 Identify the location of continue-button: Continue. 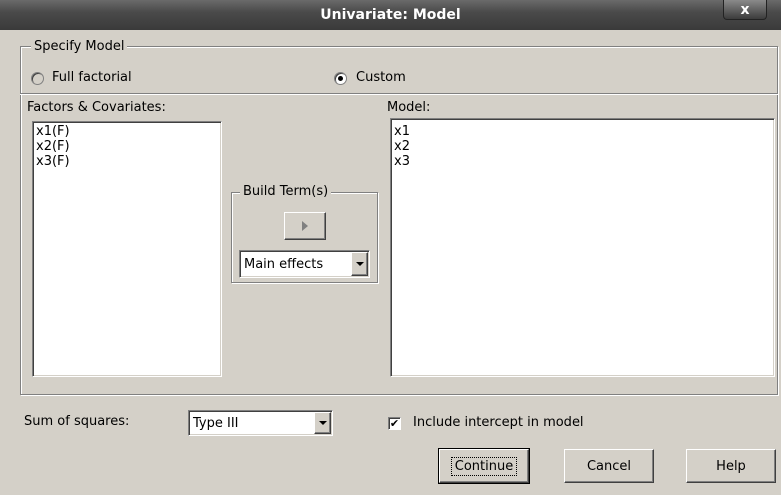
(484, 466).